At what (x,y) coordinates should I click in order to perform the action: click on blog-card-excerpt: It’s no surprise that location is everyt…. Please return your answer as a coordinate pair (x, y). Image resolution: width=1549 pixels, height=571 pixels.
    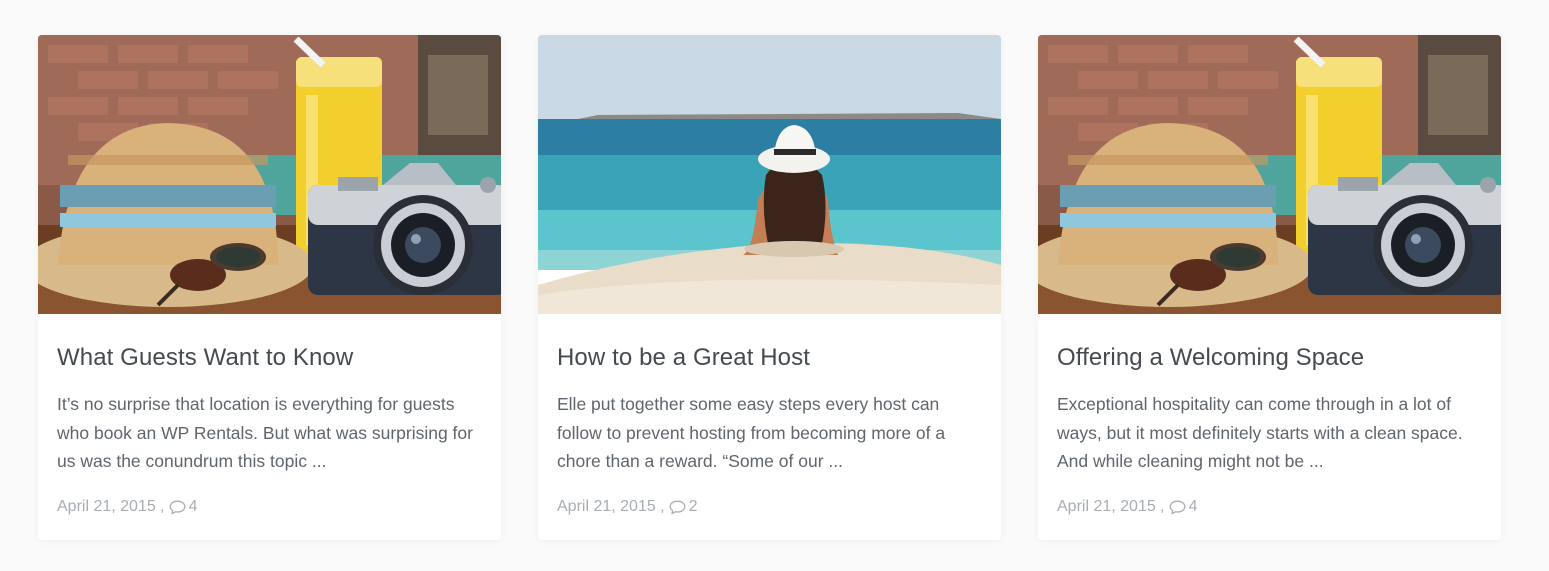
    Looking at the image, I should click on (265, 432).